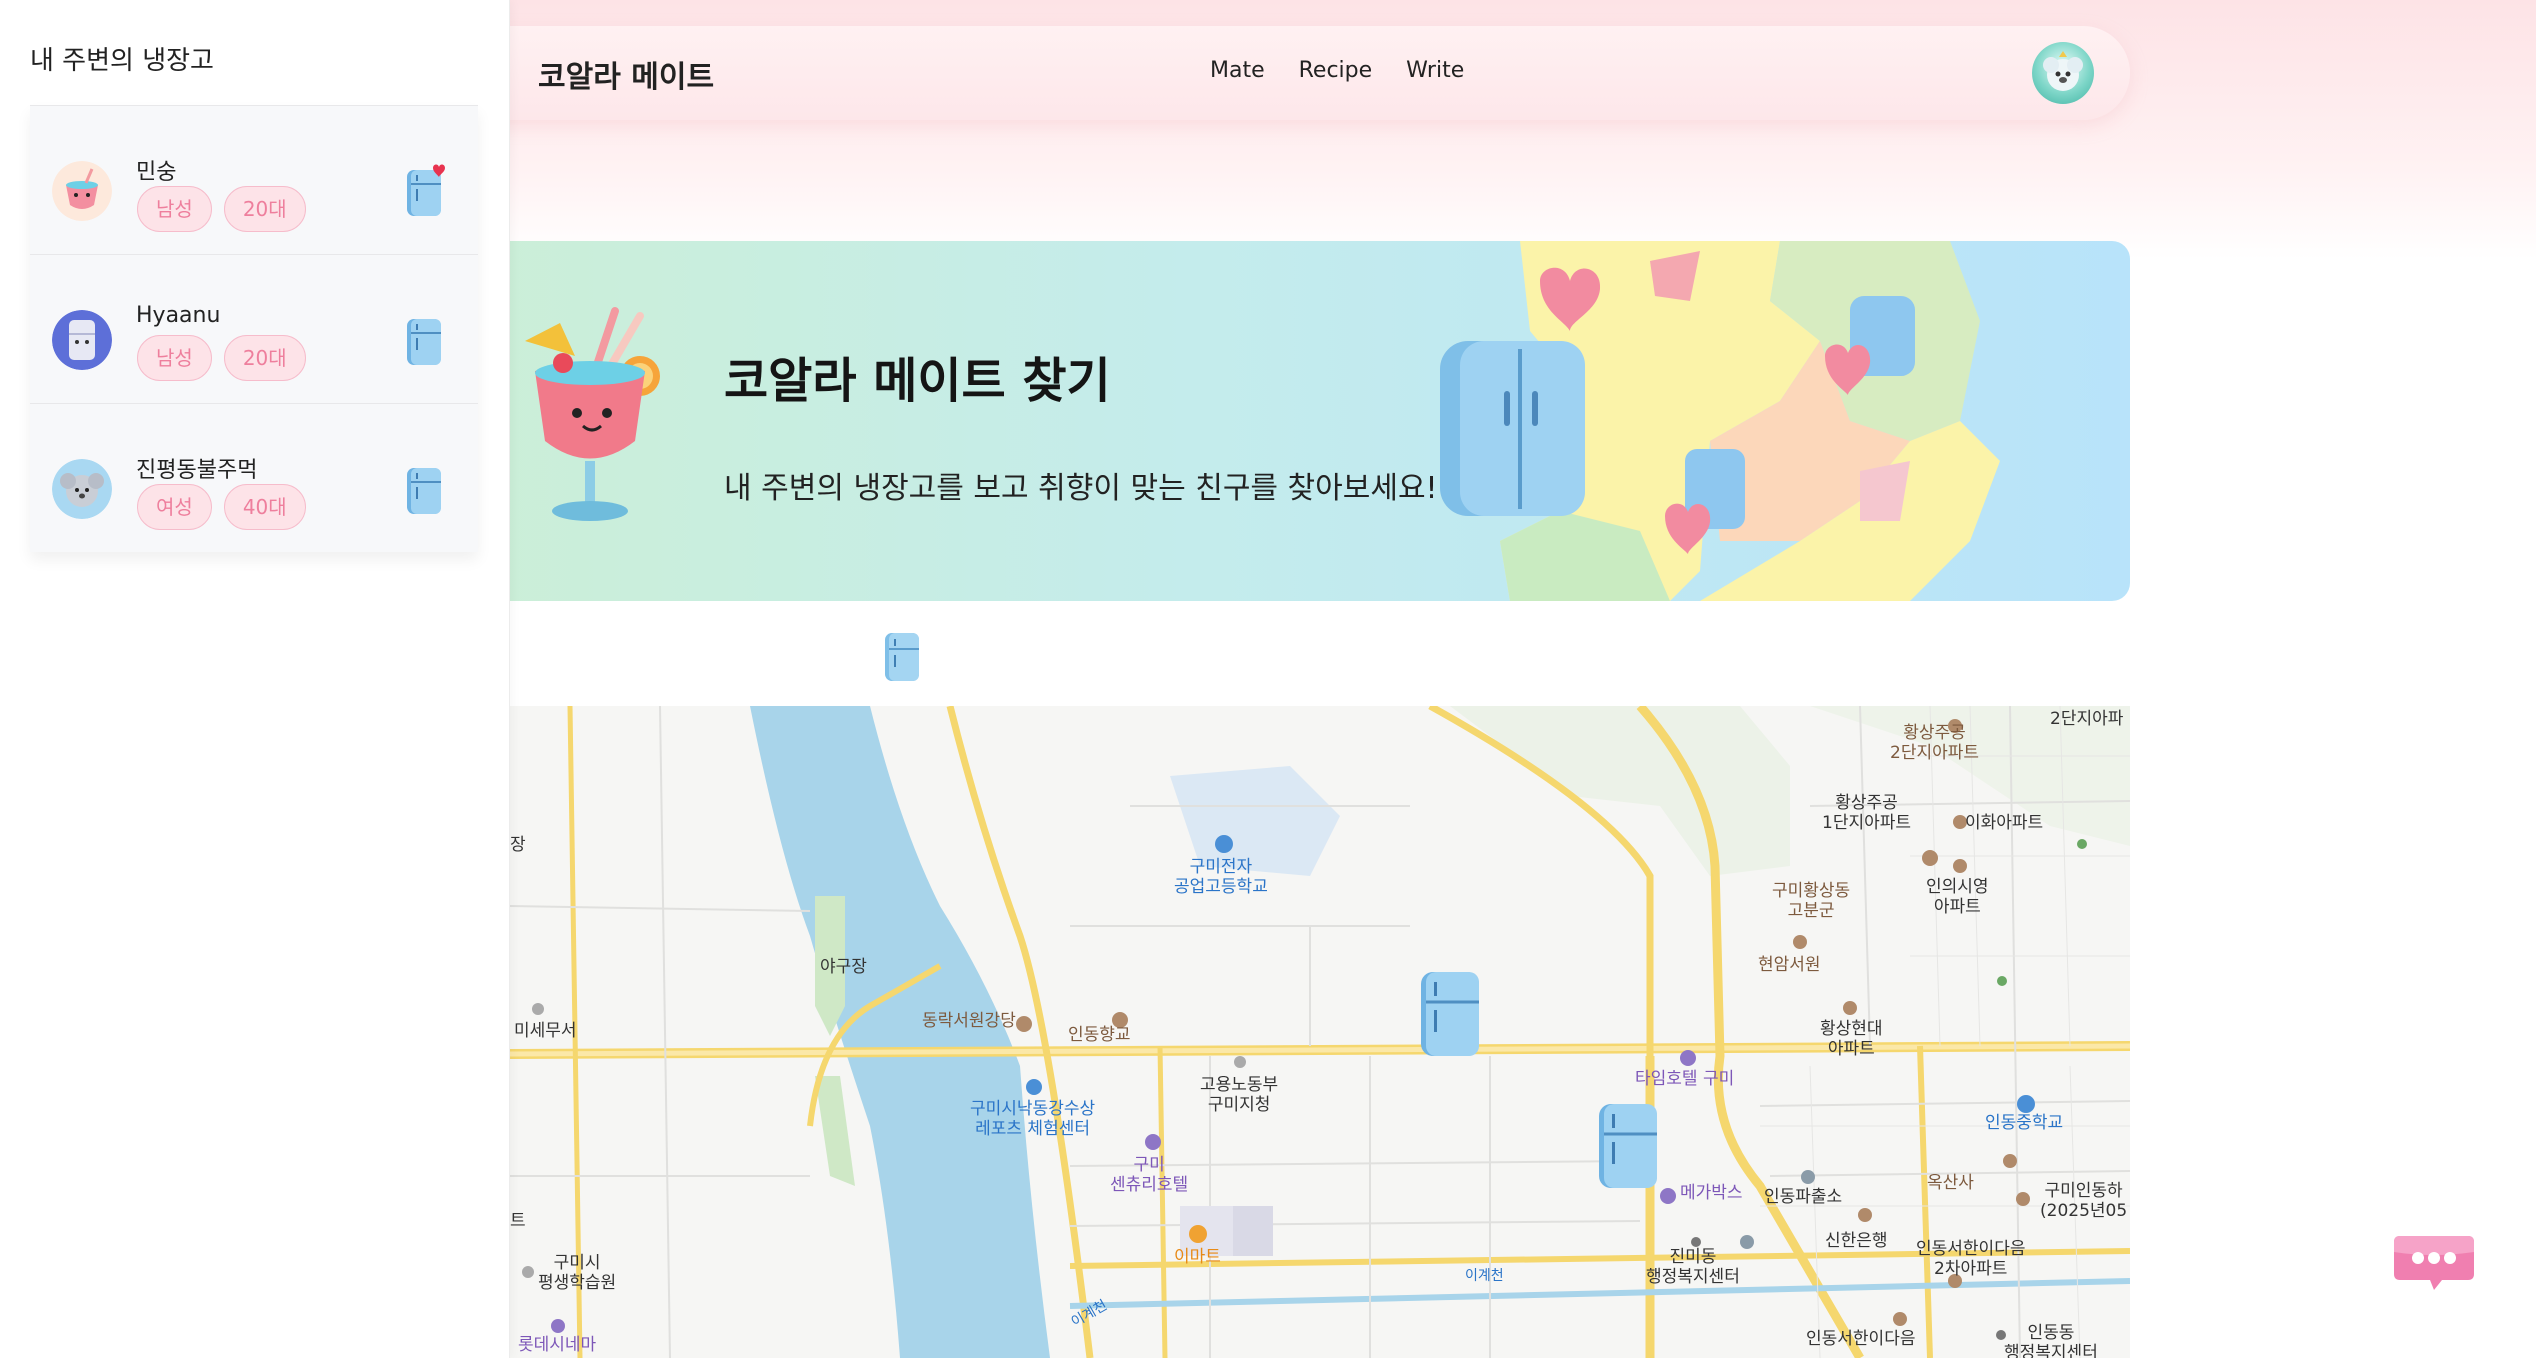 Image resolution: width=2536 pixels, height=1358 pixels. Describe the element at coordinates (1950, 1183) in the screenshot. I see `map-label: 옥산사` at that location.